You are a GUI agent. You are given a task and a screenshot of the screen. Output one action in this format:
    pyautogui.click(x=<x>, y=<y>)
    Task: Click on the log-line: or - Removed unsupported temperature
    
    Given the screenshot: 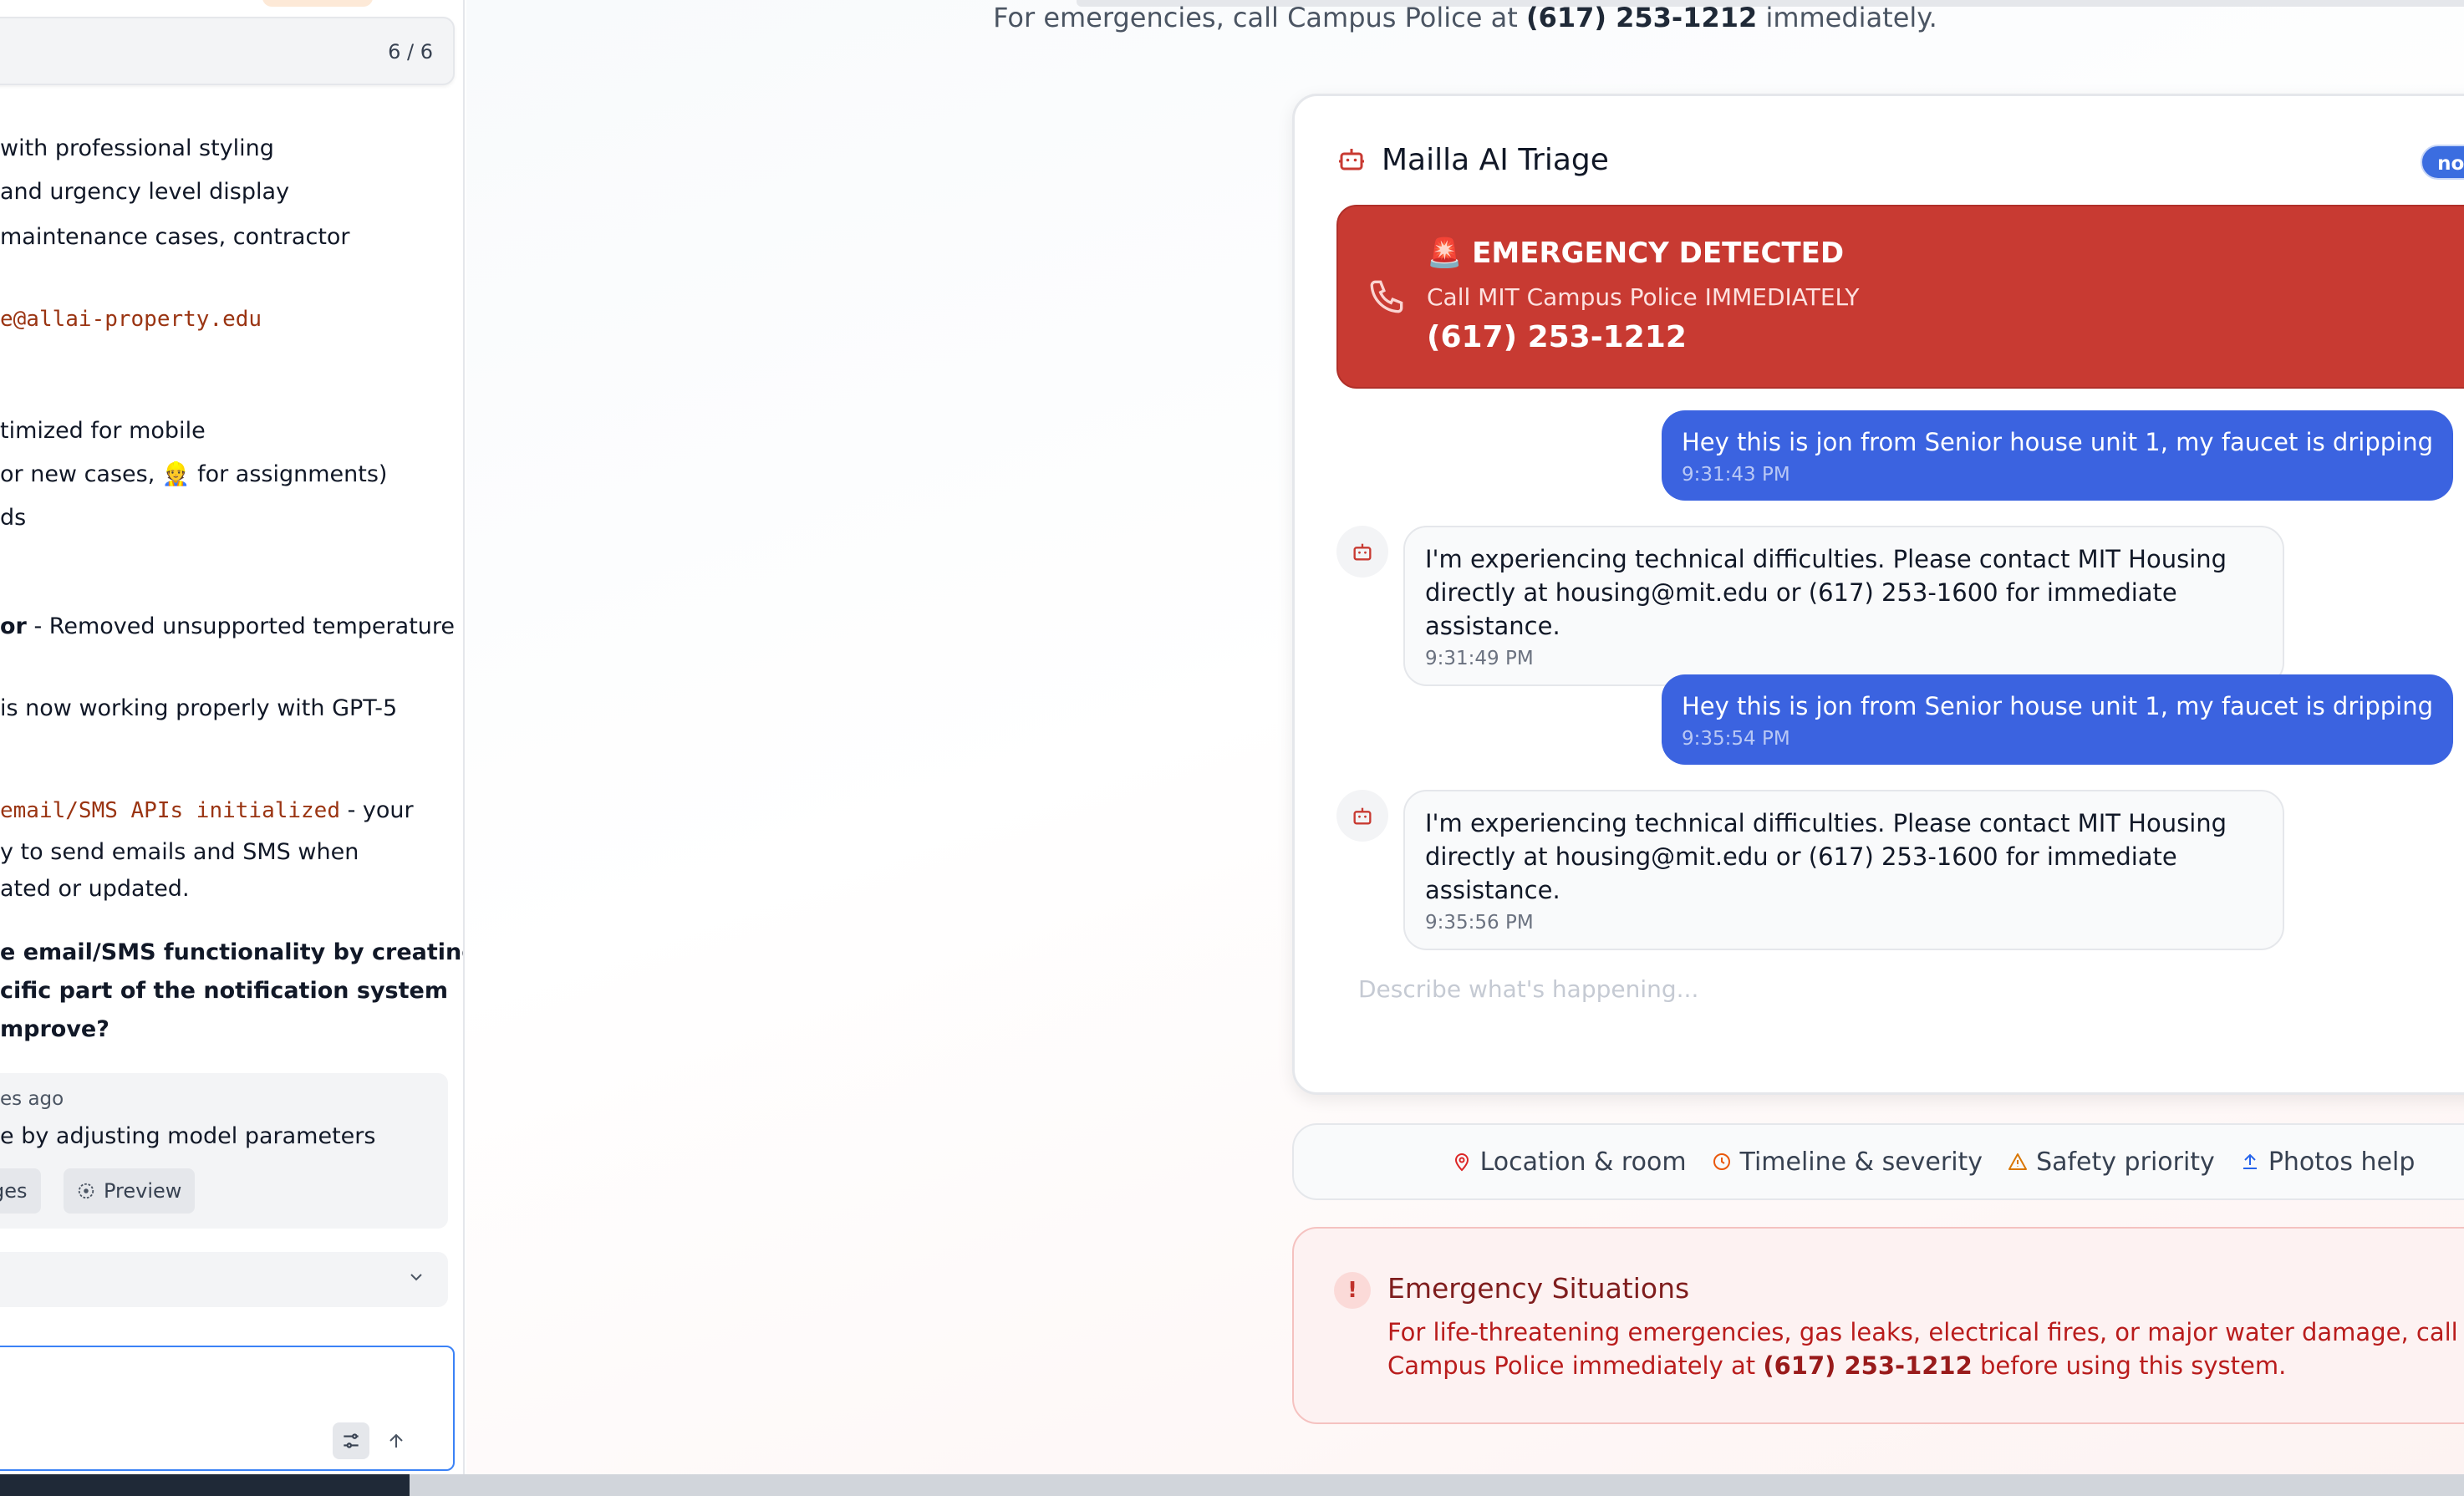 What is the action you would take?
    pyautogui.click(x=227, y=627)
    